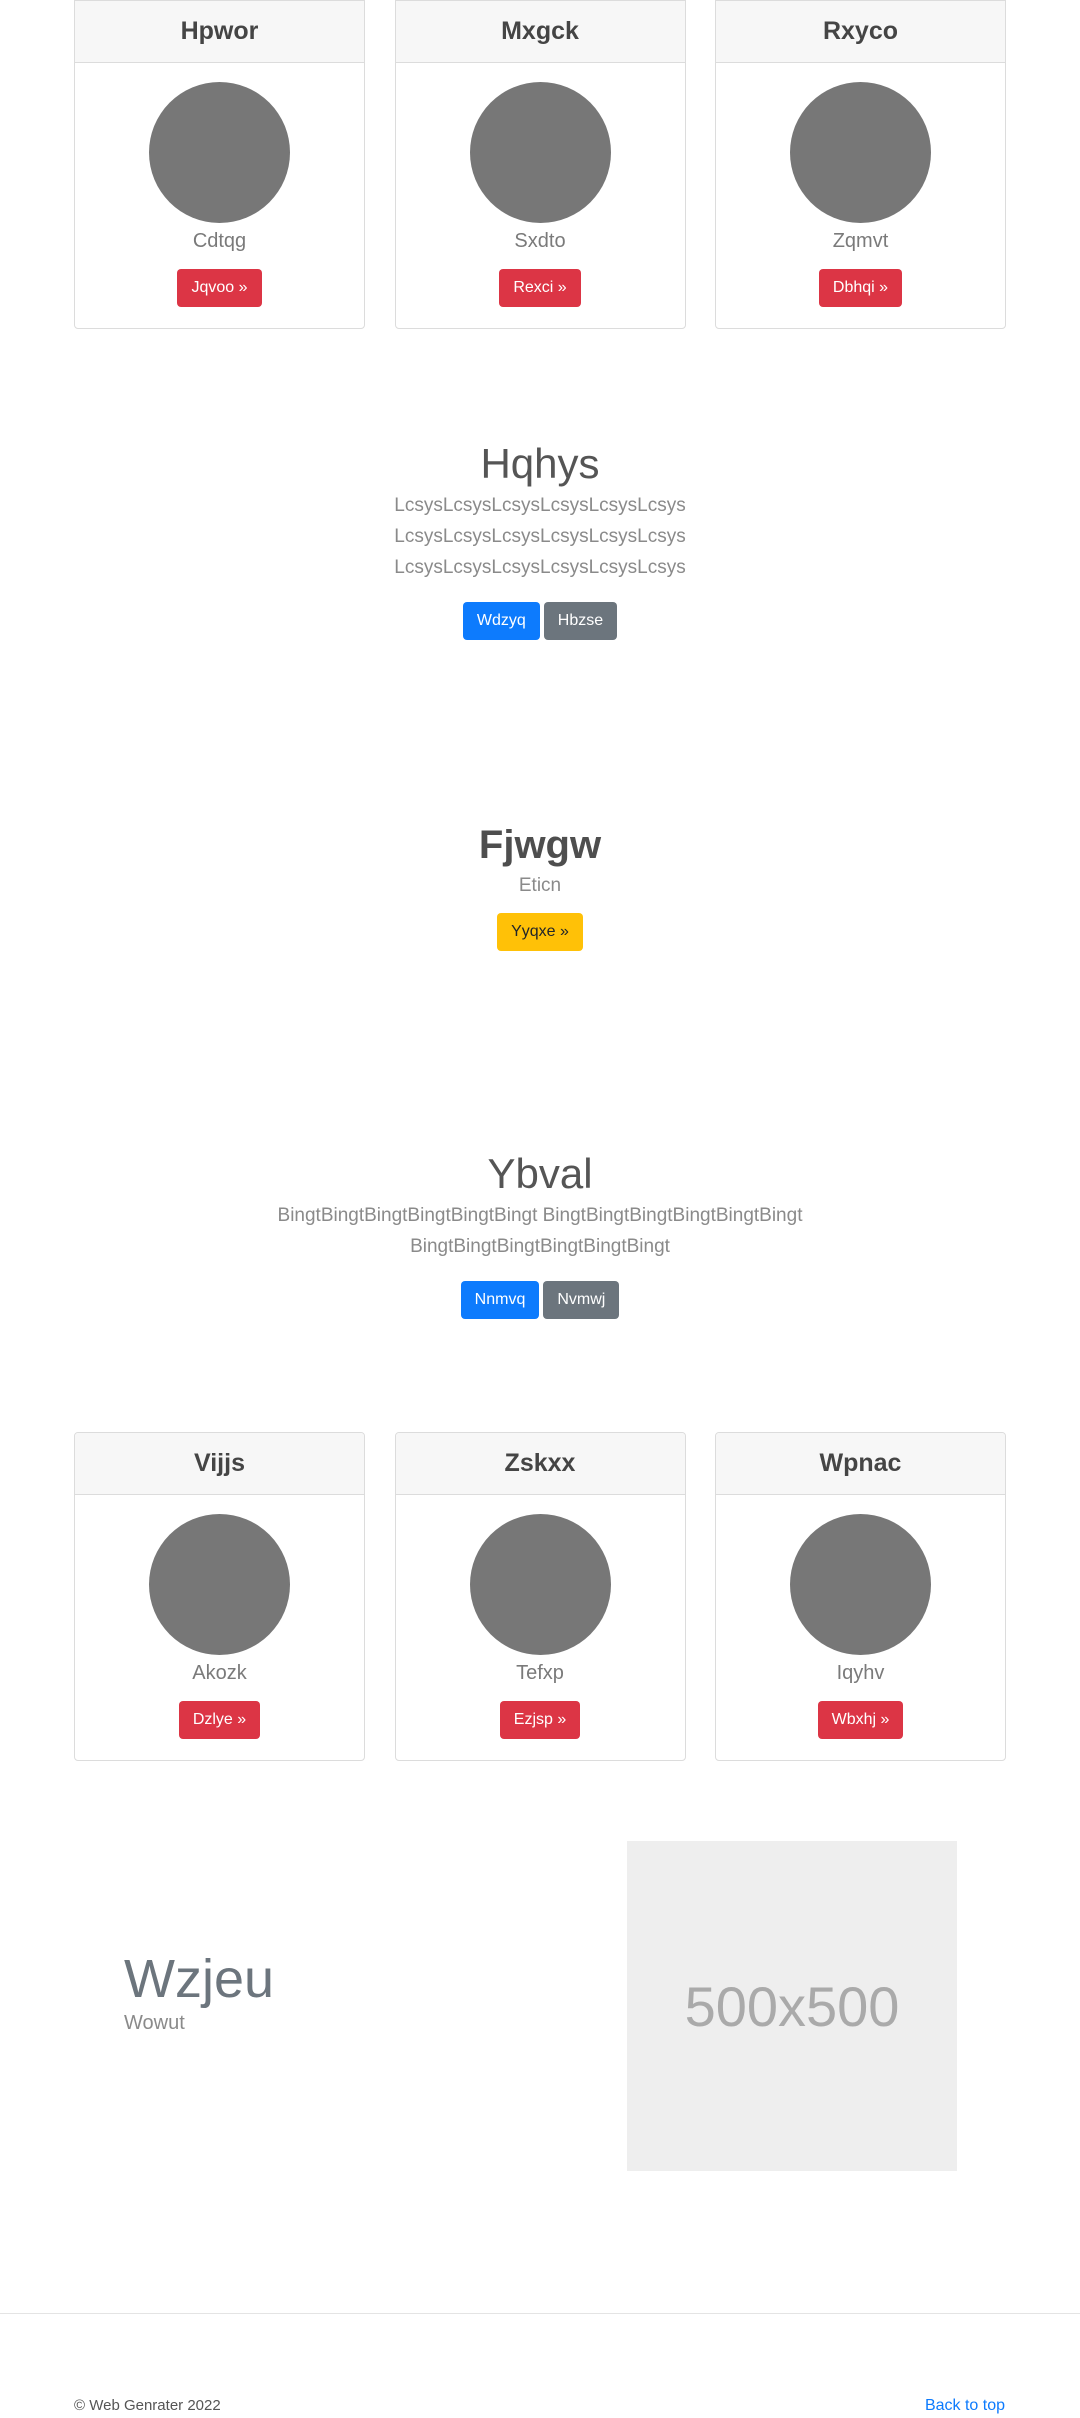  I want to click on jumbotron-title: Hqhys, so click(540, 463).